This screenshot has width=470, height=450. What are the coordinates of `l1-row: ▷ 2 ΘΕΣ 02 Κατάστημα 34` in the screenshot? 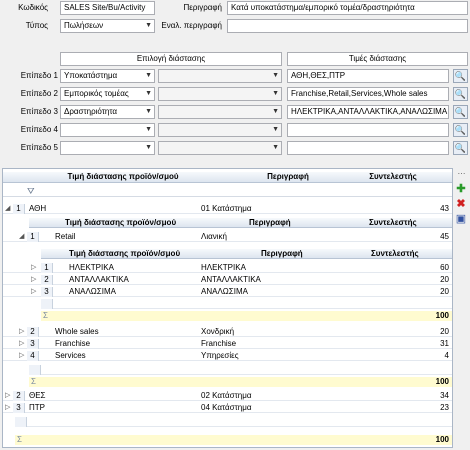 It's located at (227, 396).